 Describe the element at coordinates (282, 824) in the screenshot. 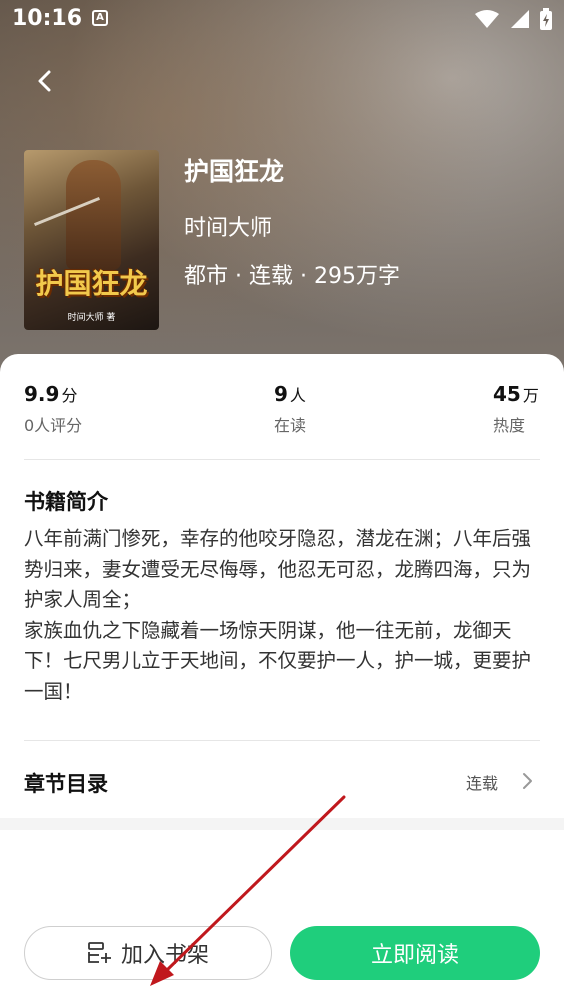

I see `section-separator` at that location.